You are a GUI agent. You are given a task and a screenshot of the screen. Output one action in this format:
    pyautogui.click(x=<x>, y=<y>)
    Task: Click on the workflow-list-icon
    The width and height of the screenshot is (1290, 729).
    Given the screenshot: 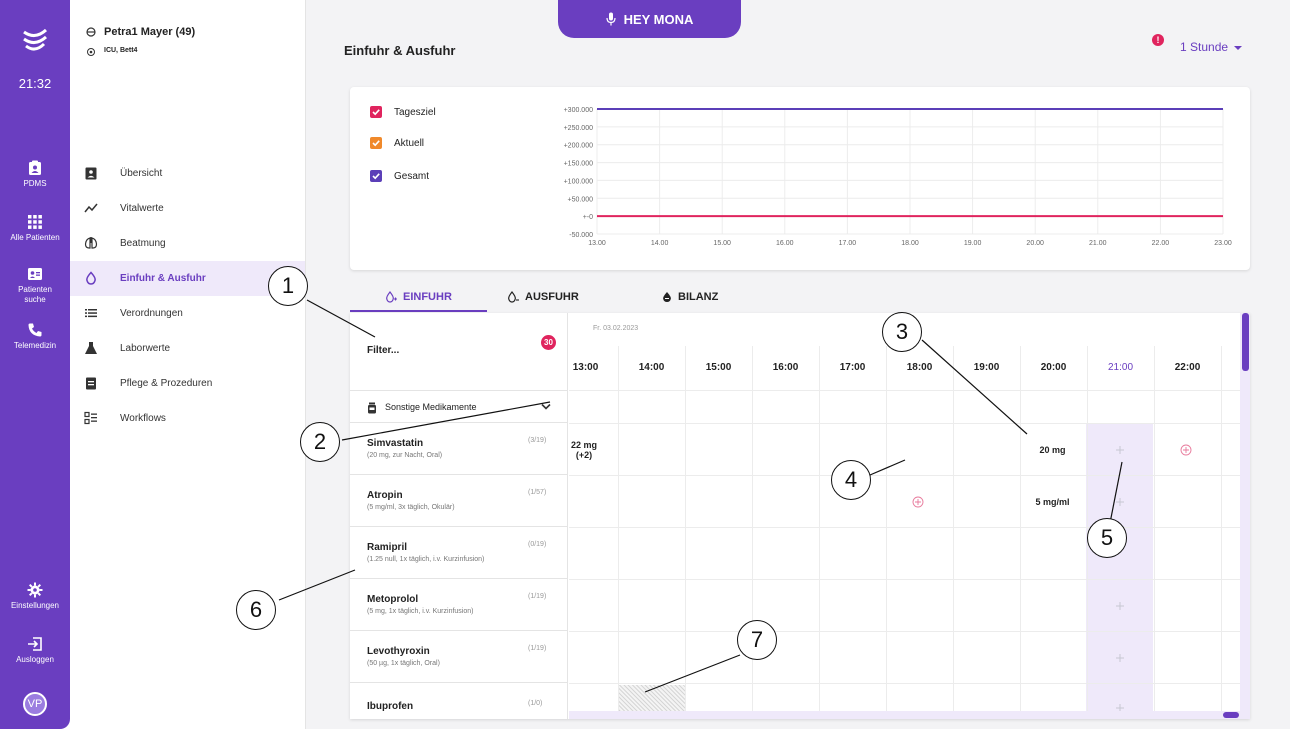 What is the action you would take?
    pyautogui.click(x=90, y=418)
    